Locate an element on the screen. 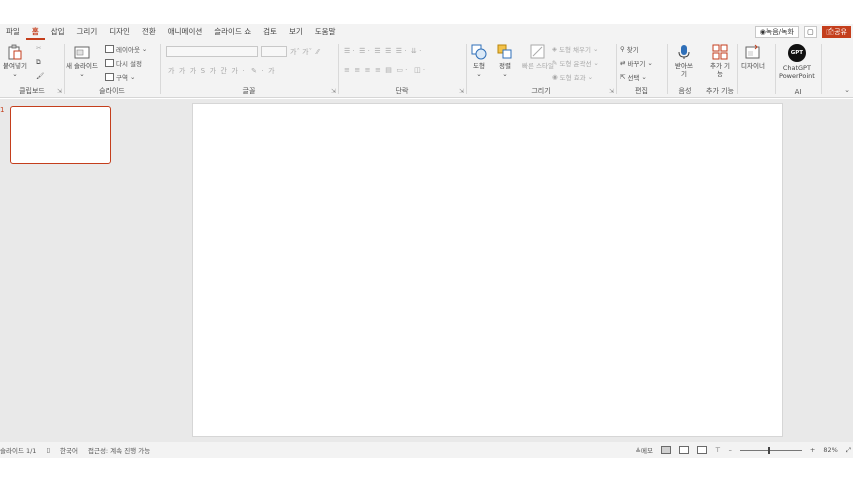 The image size is (853, 480). zoom-in-icon: + is located at coordinates (812, 450).